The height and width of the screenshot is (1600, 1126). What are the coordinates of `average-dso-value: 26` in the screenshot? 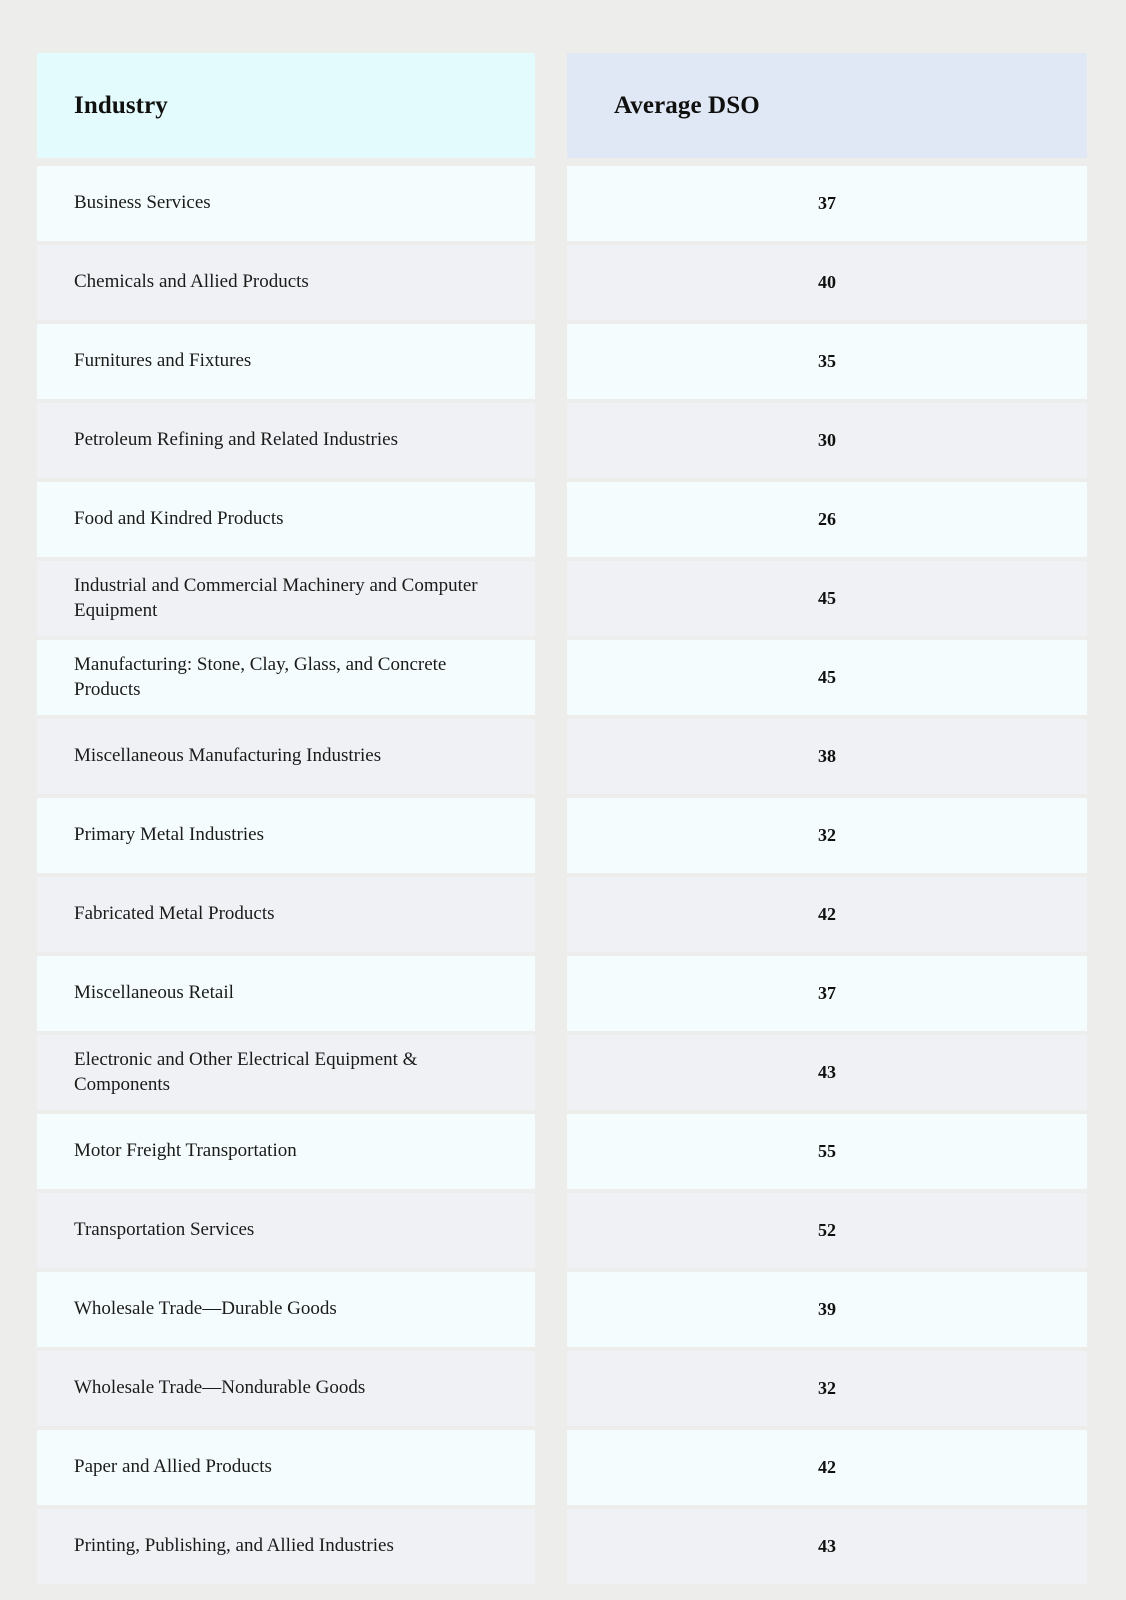 It's located at (827, 518).